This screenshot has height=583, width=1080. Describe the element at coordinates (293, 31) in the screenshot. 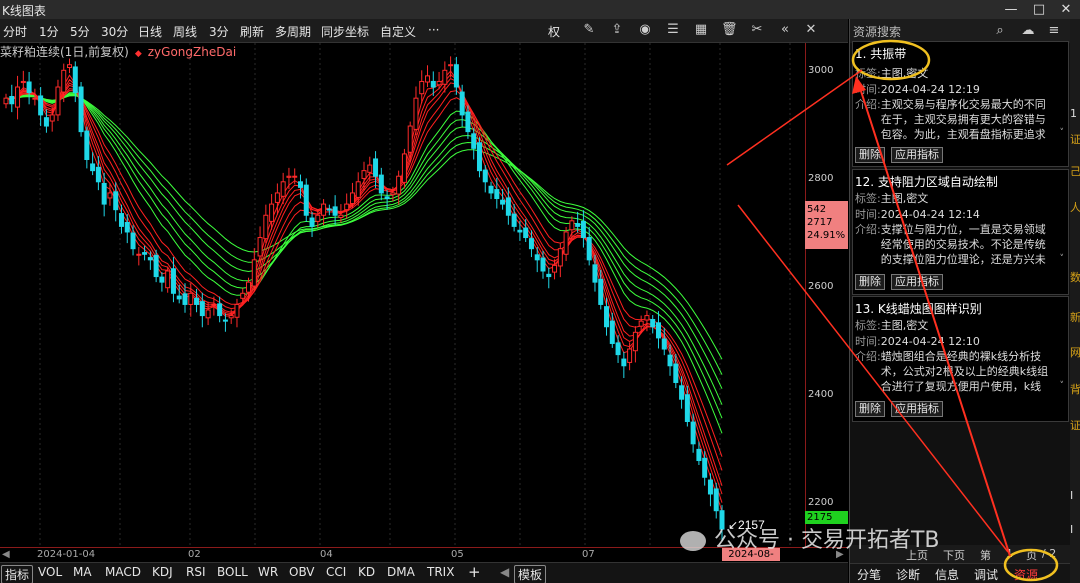

I see `toolbar-multi-period: 多周期` at that location.